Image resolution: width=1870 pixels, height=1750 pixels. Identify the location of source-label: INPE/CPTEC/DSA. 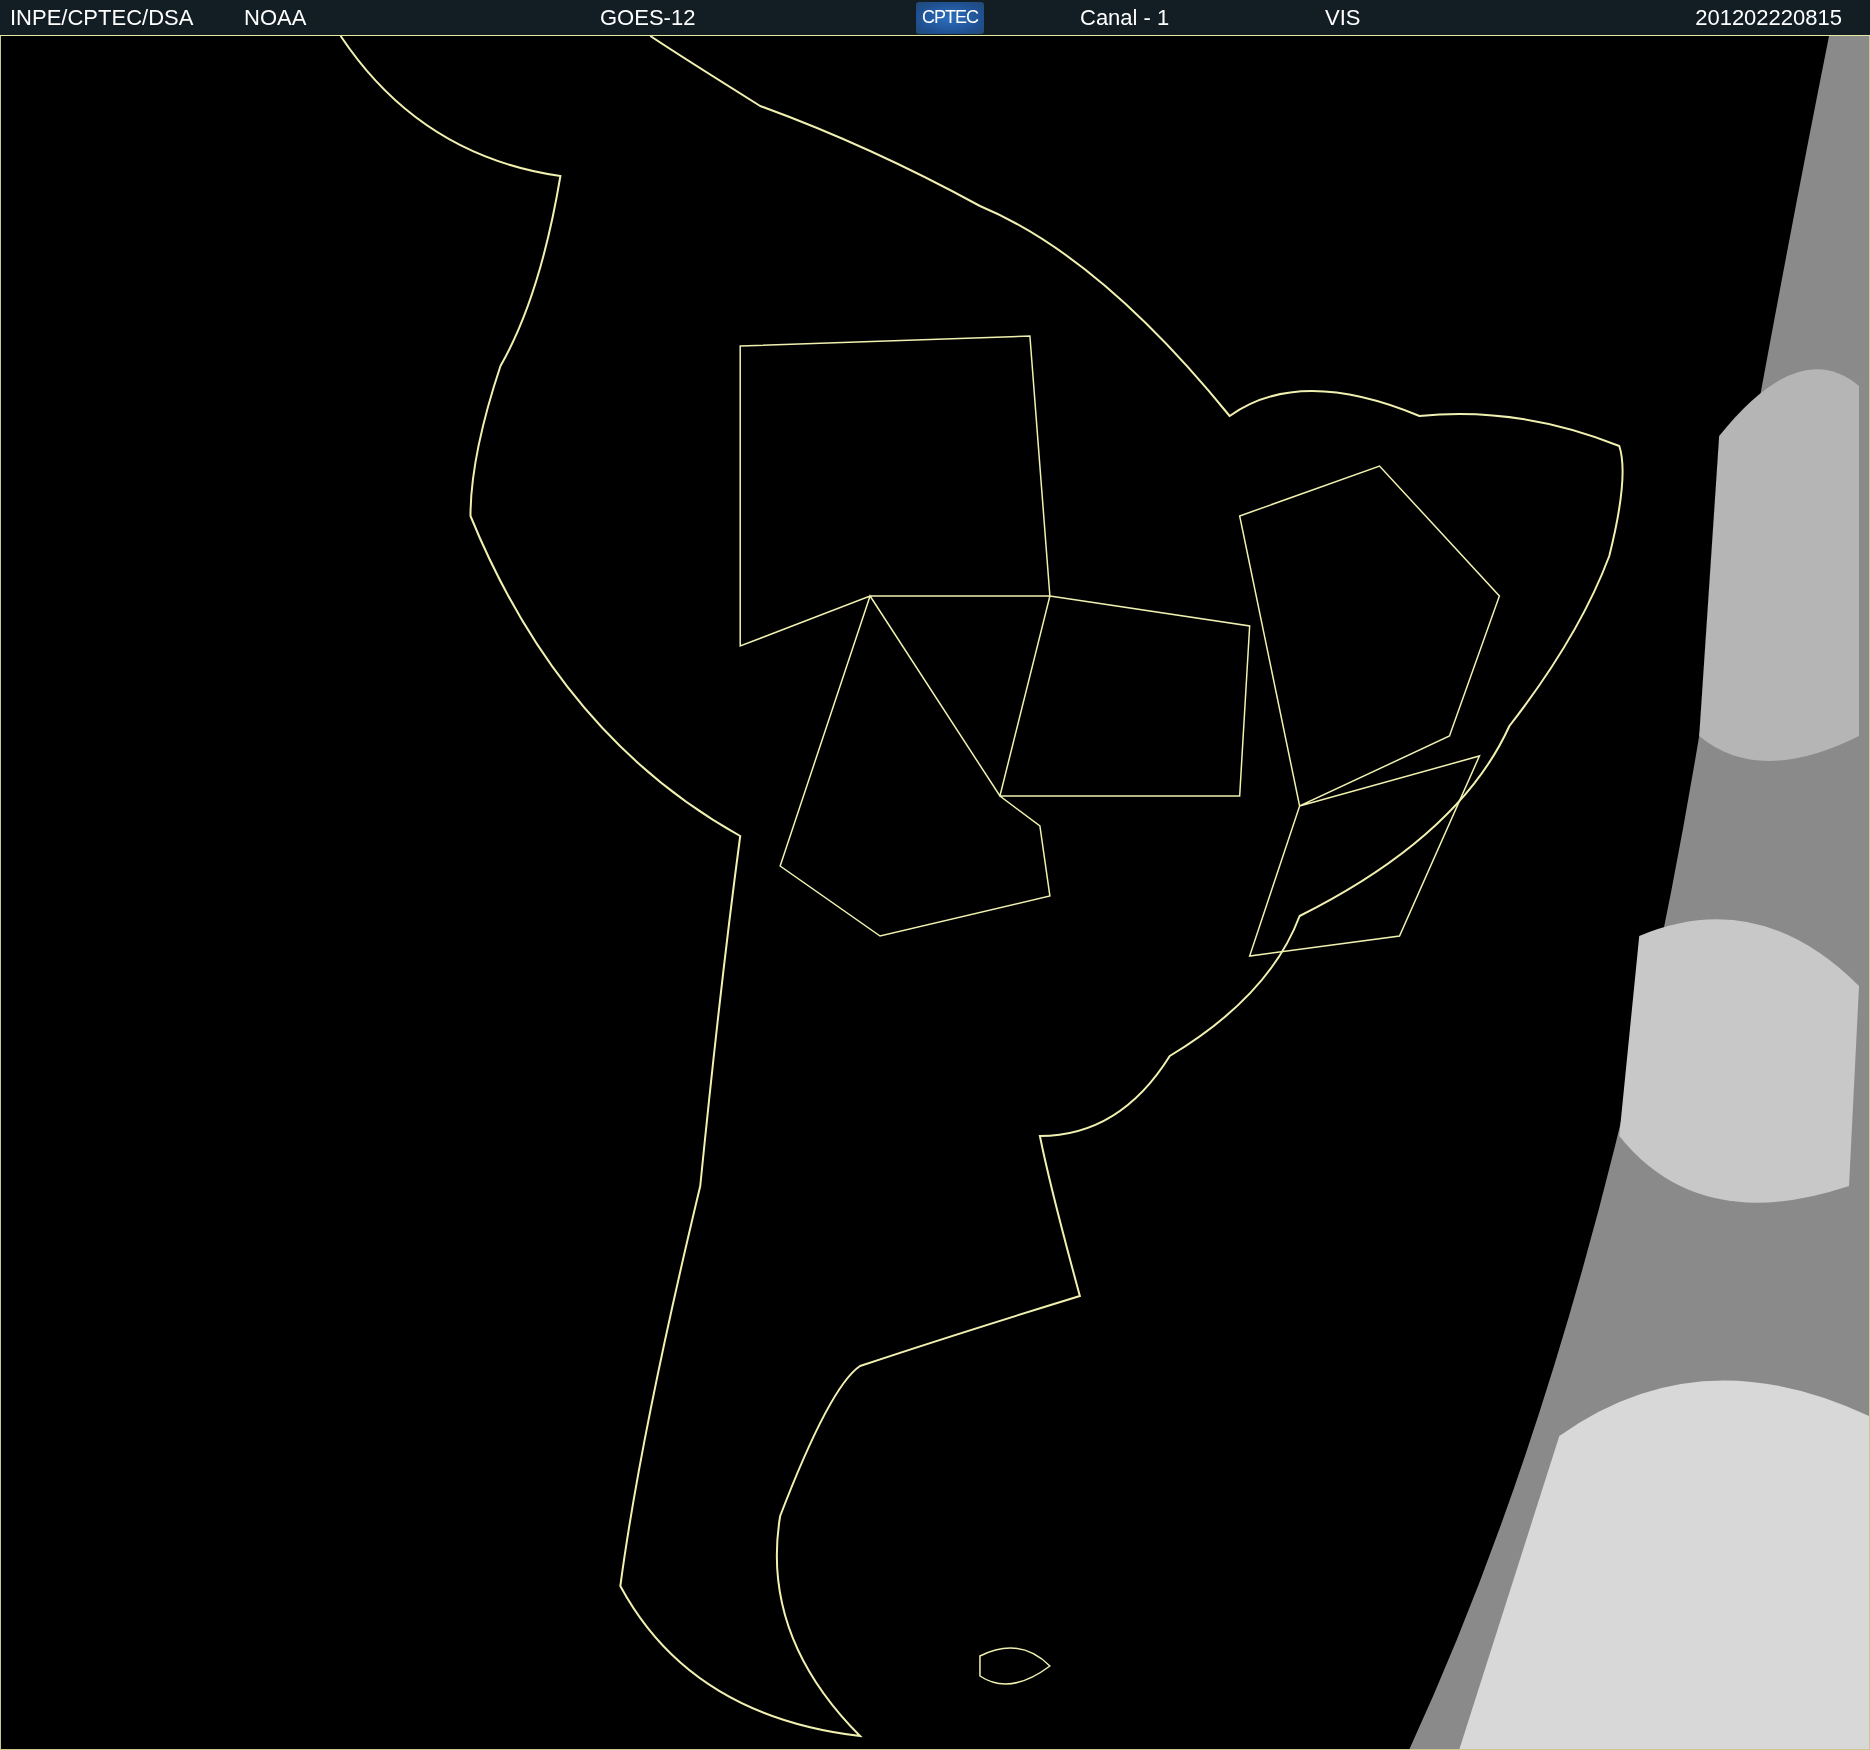
(102, 17).